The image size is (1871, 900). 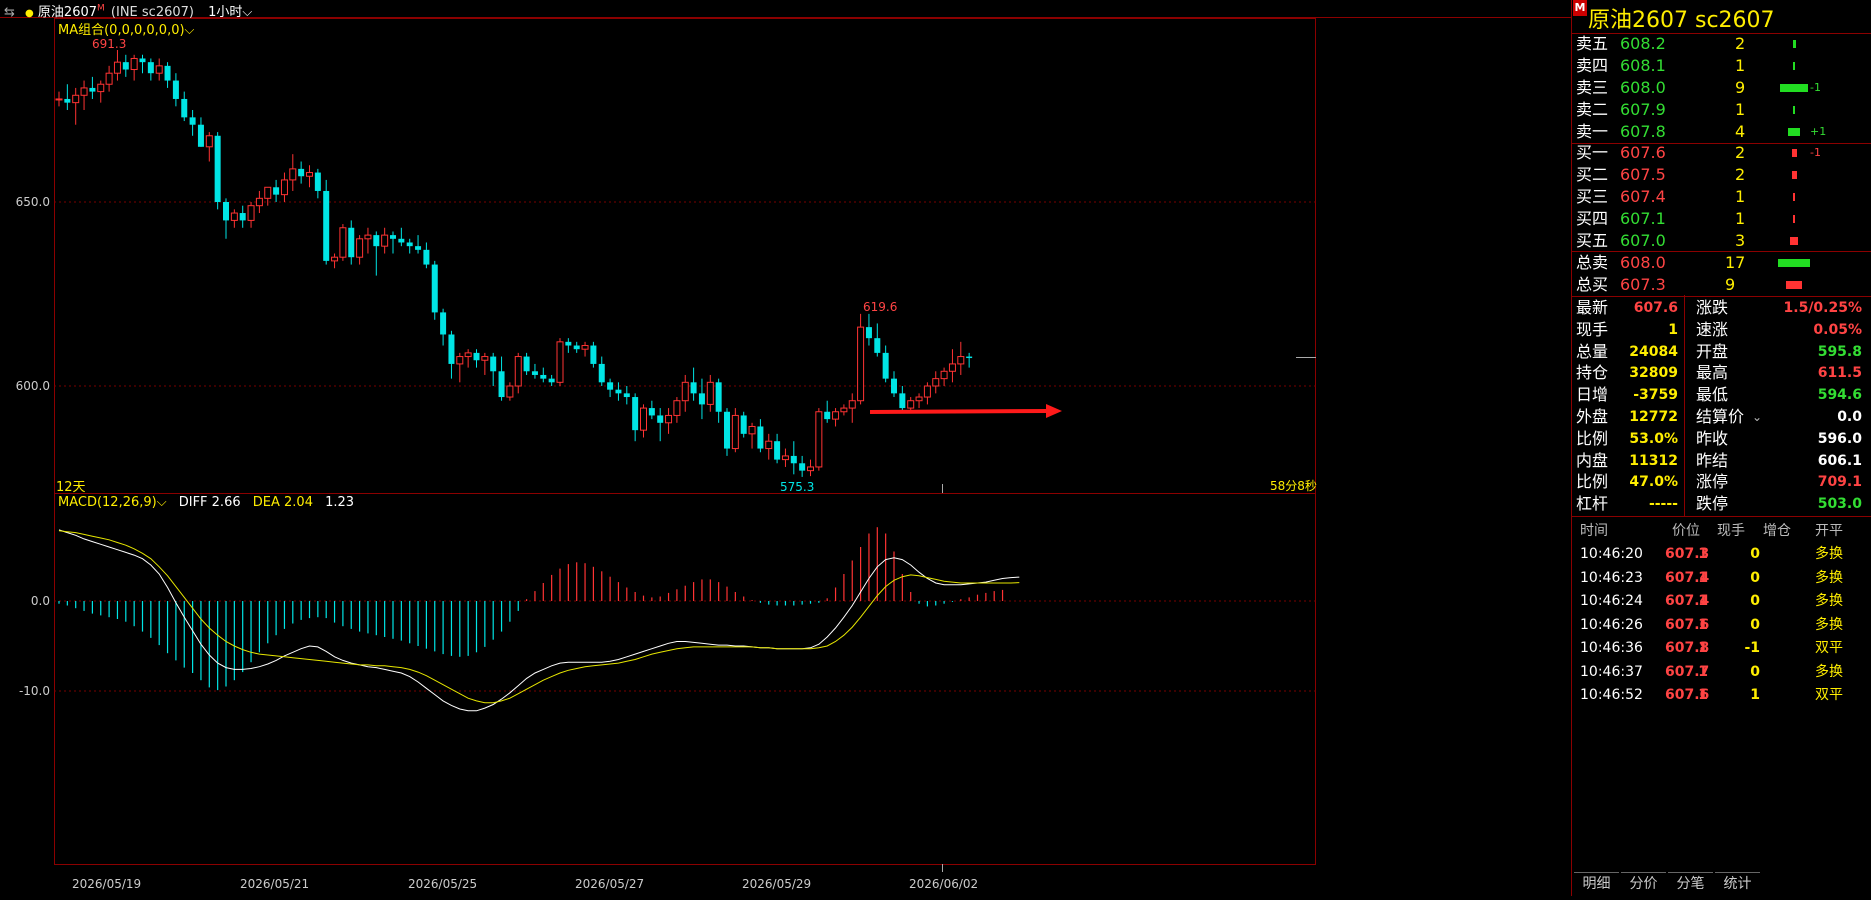 I want to click on low-price-label: 575.3, so click(x=797, y=487).